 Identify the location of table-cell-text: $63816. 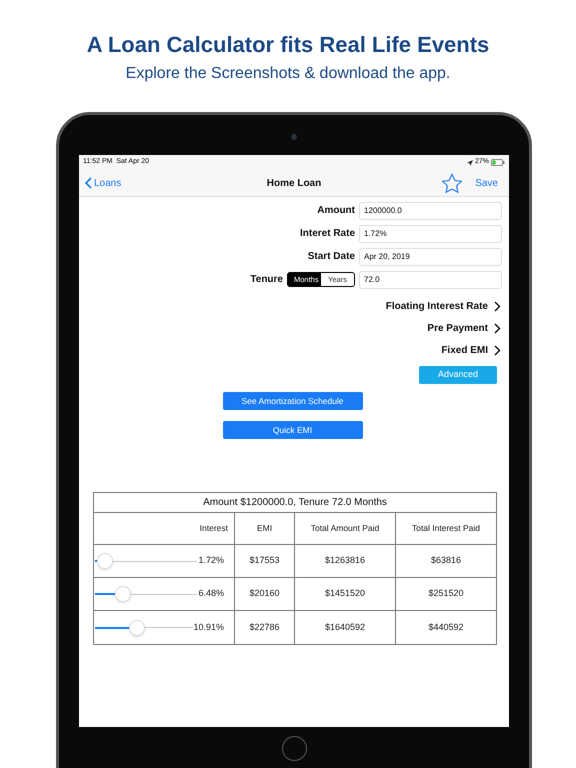
(446, 561).